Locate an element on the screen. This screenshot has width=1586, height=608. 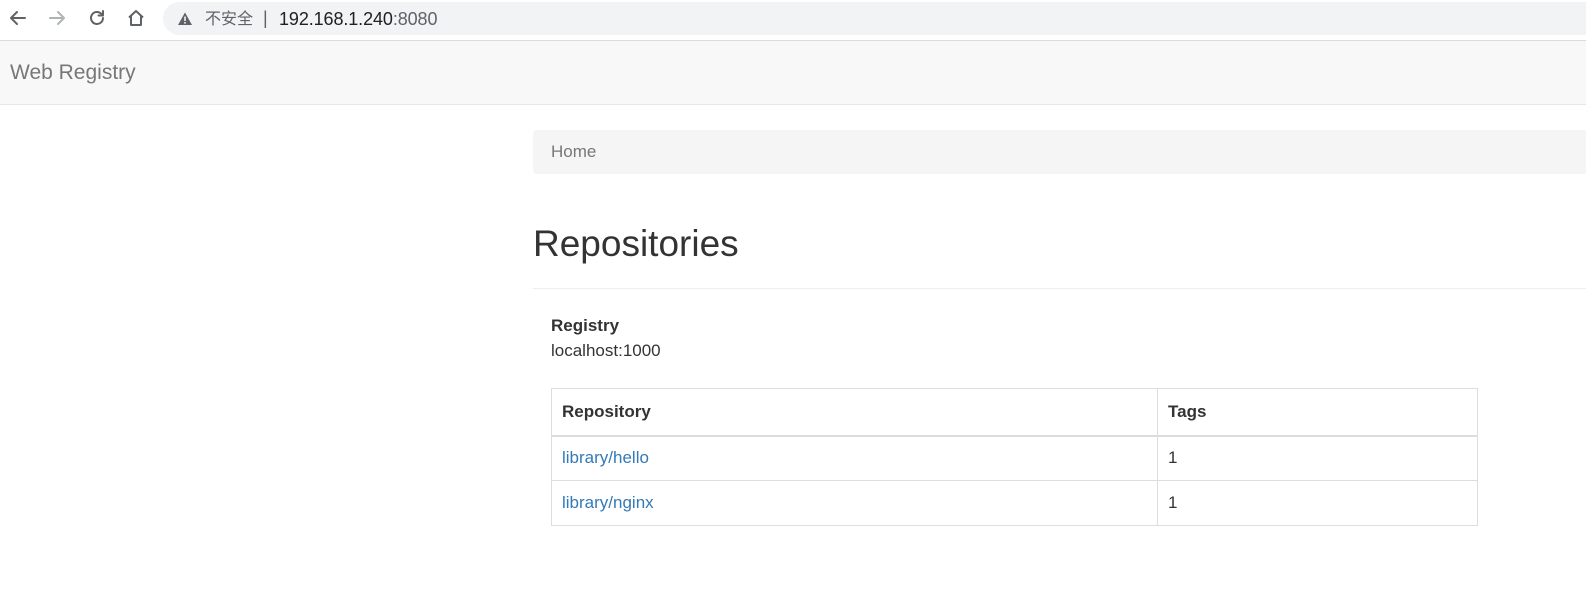
forward-button is located at coordinates (57, 18).